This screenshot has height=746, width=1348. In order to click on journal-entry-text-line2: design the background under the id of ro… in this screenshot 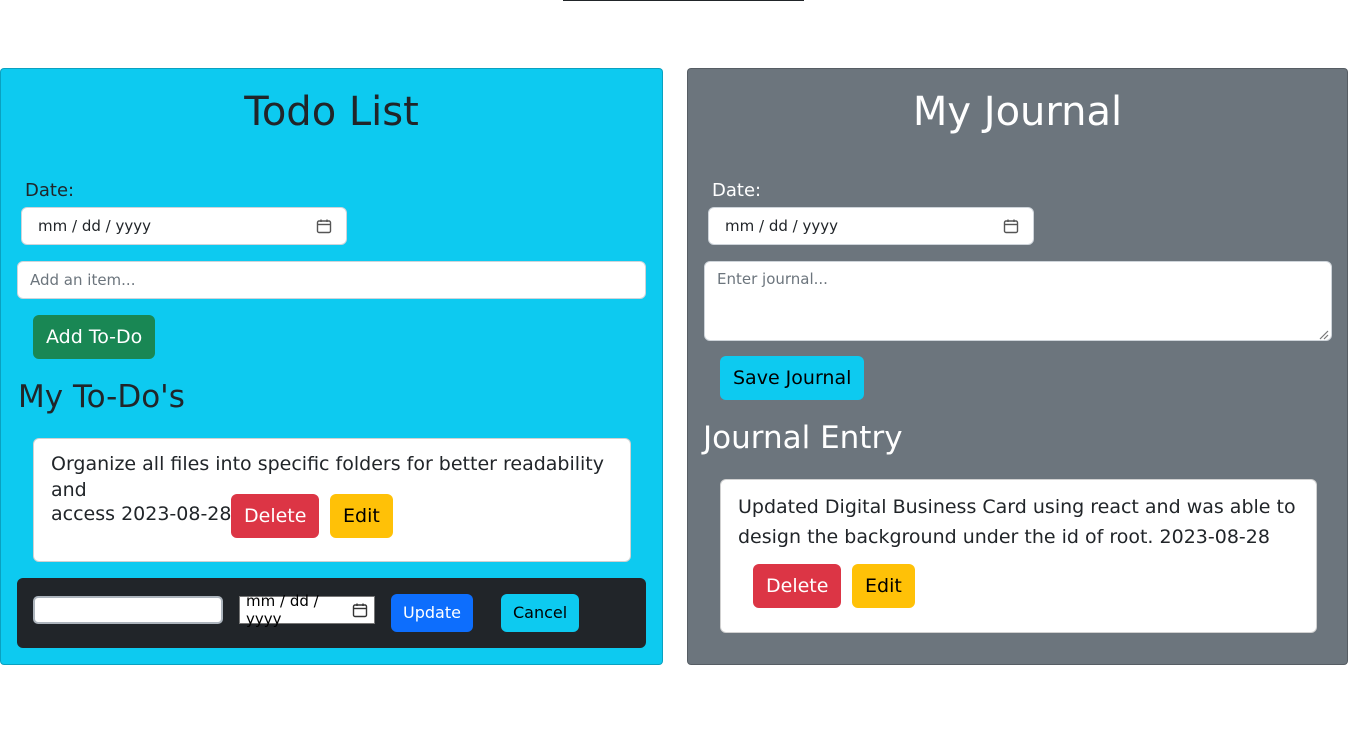, I will do `click(1004, 537)`.